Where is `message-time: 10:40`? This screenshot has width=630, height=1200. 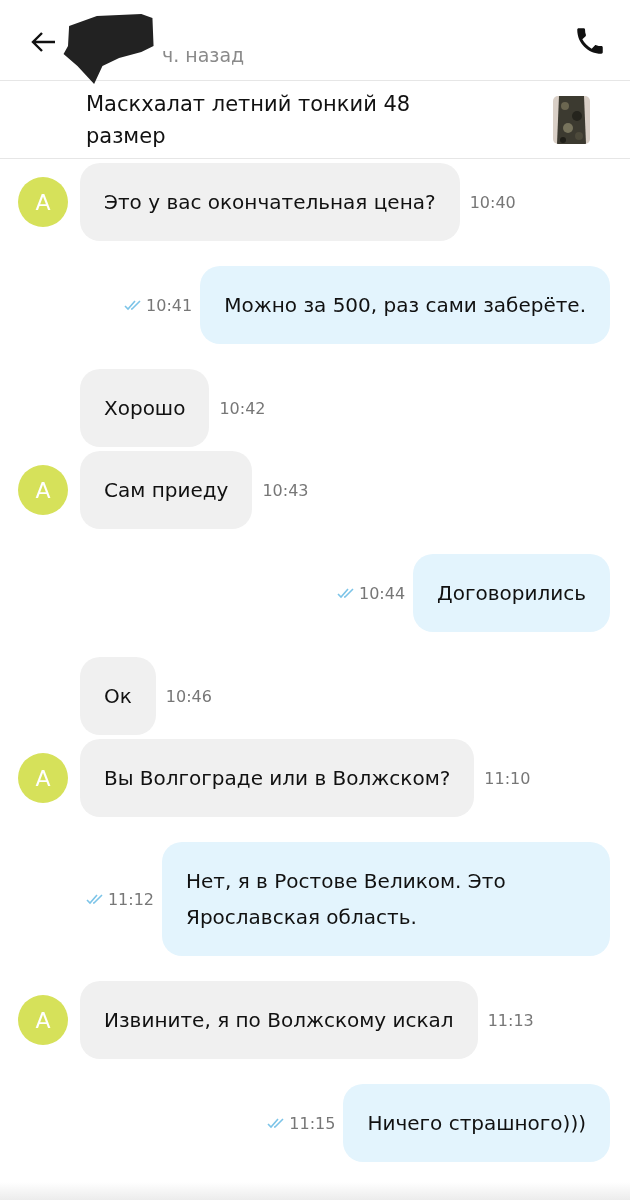 message-time: 10:40 is located at coordinates (492, 202).